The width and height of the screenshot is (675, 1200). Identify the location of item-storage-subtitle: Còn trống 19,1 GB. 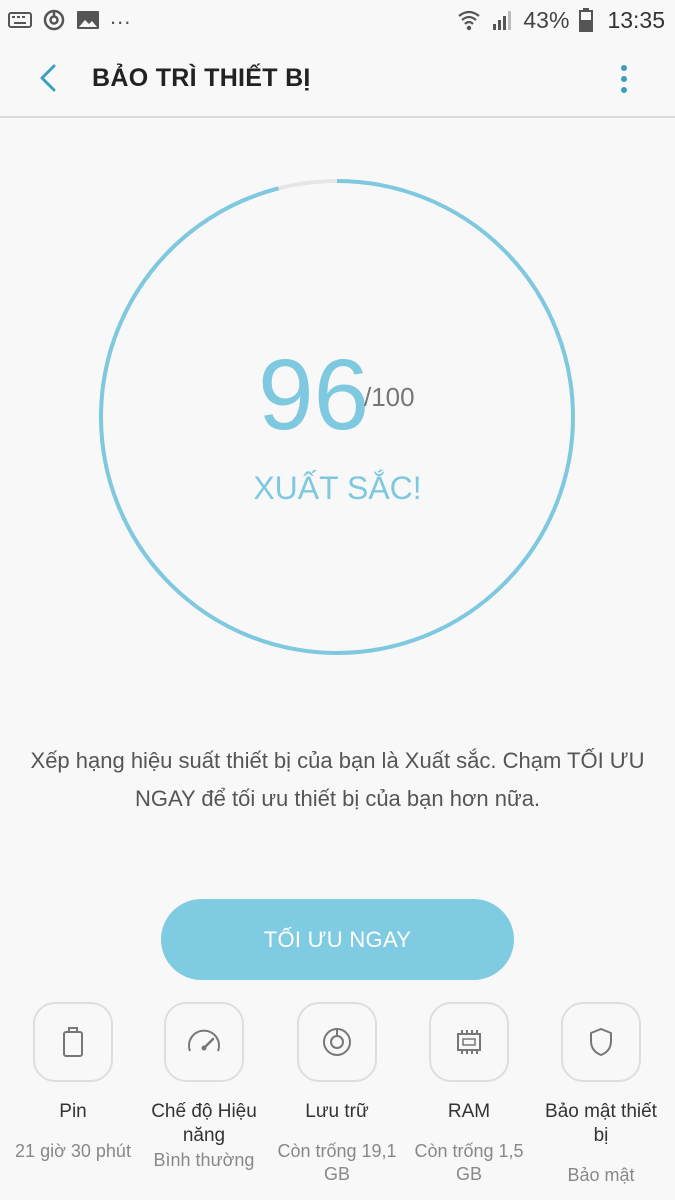
(337, 1162).